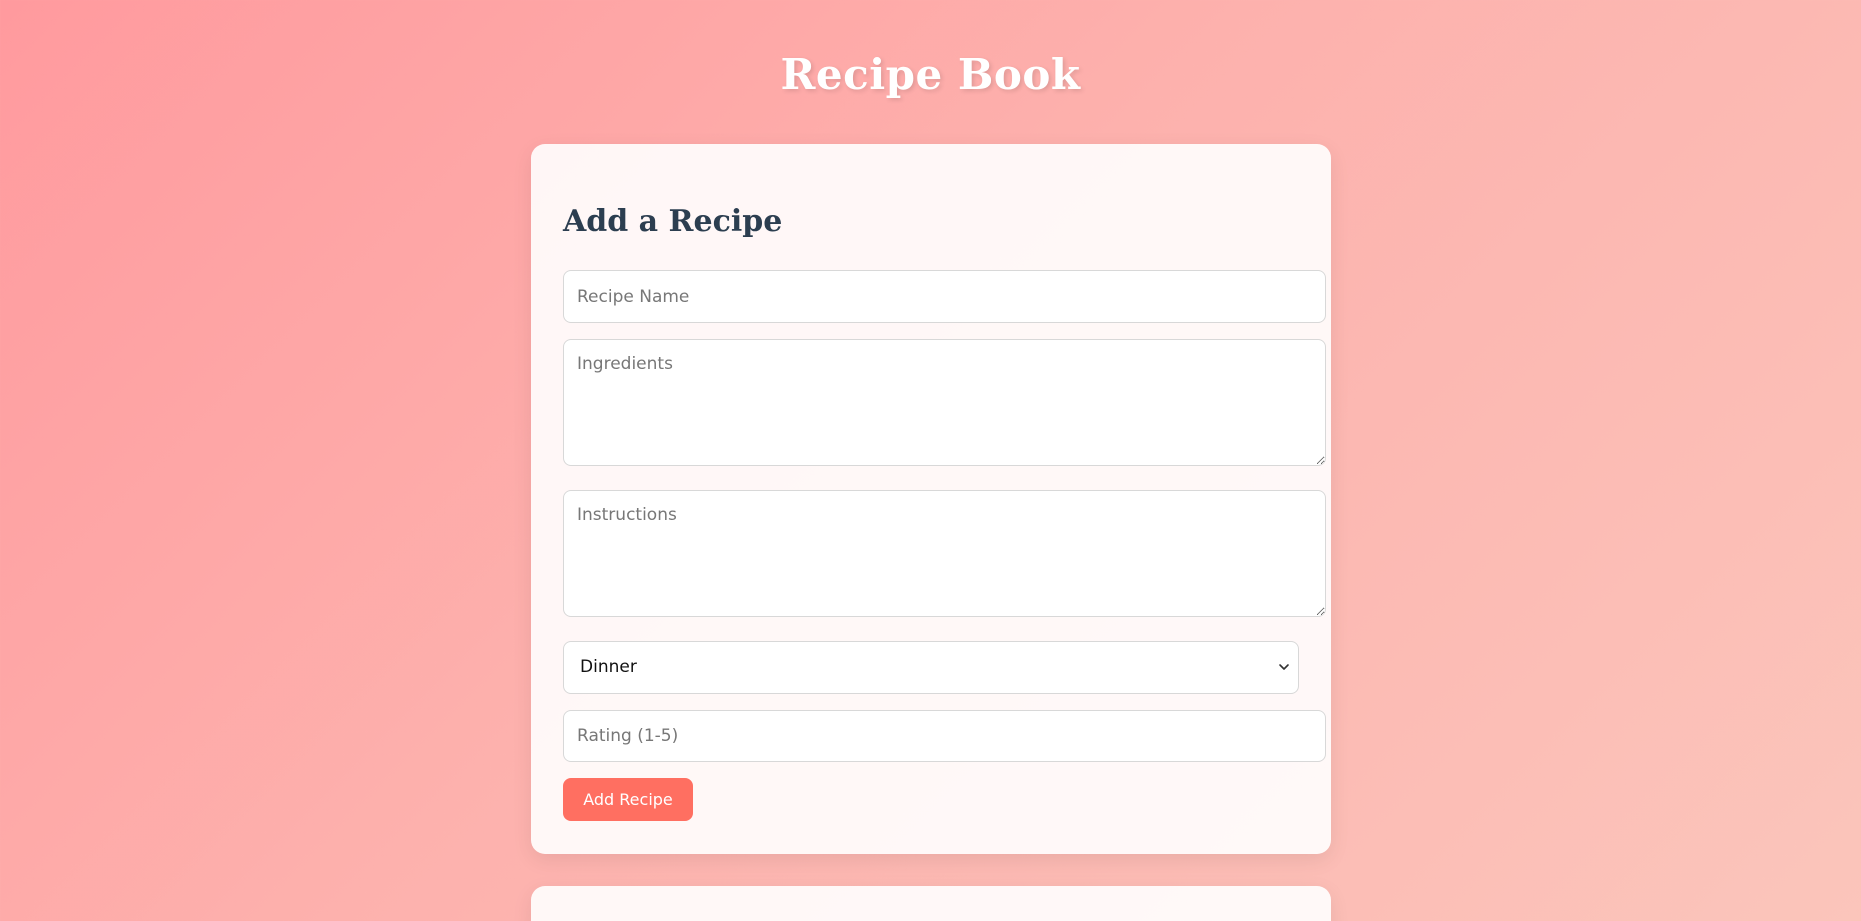  I want to click on add-recipe-button: Add Recipe, so click(628, 799).